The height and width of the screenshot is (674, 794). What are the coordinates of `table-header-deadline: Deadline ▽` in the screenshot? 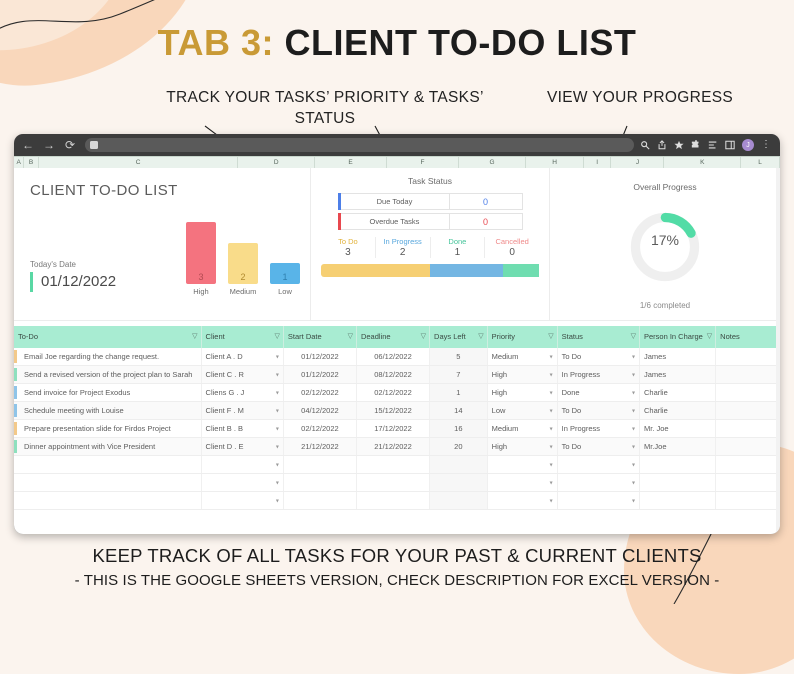 It's located at (393, 337).